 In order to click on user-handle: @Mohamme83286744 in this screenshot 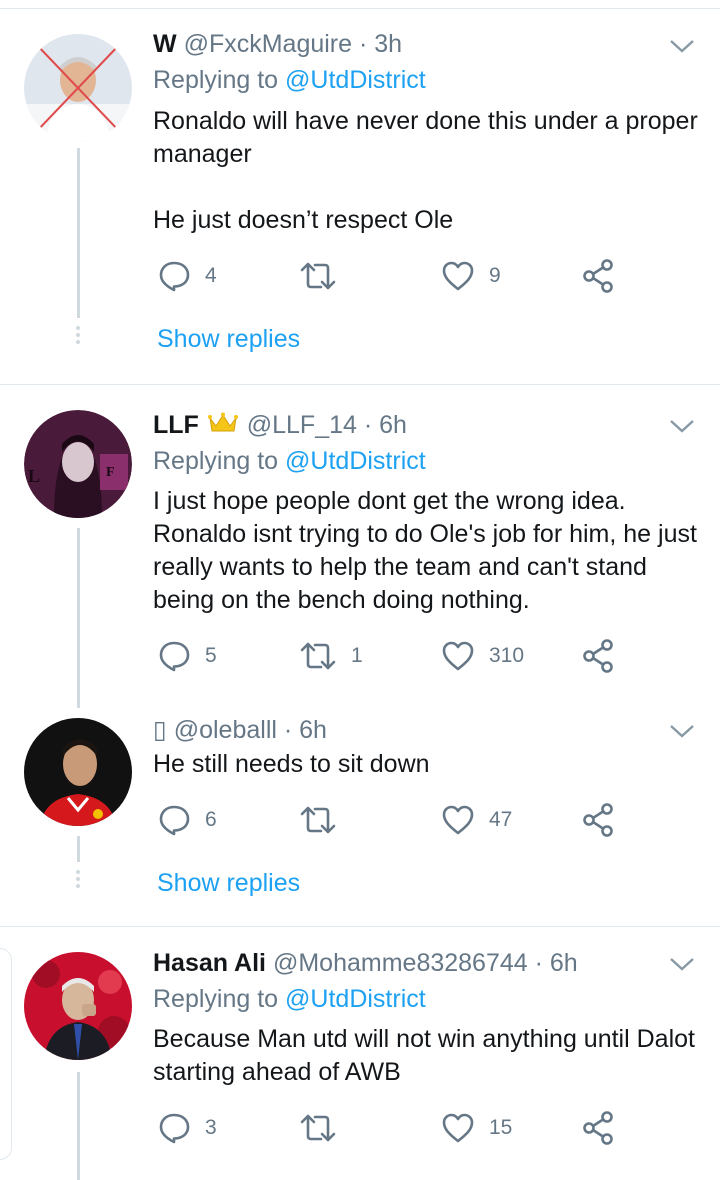, I will do `click(400, 963)`.